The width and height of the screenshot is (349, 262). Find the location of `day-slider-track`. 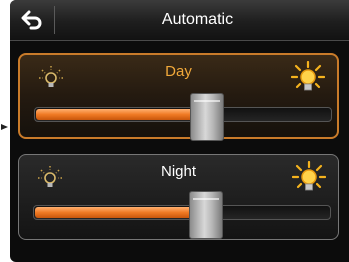

day-slider-track is located at coordinates (183, 114).